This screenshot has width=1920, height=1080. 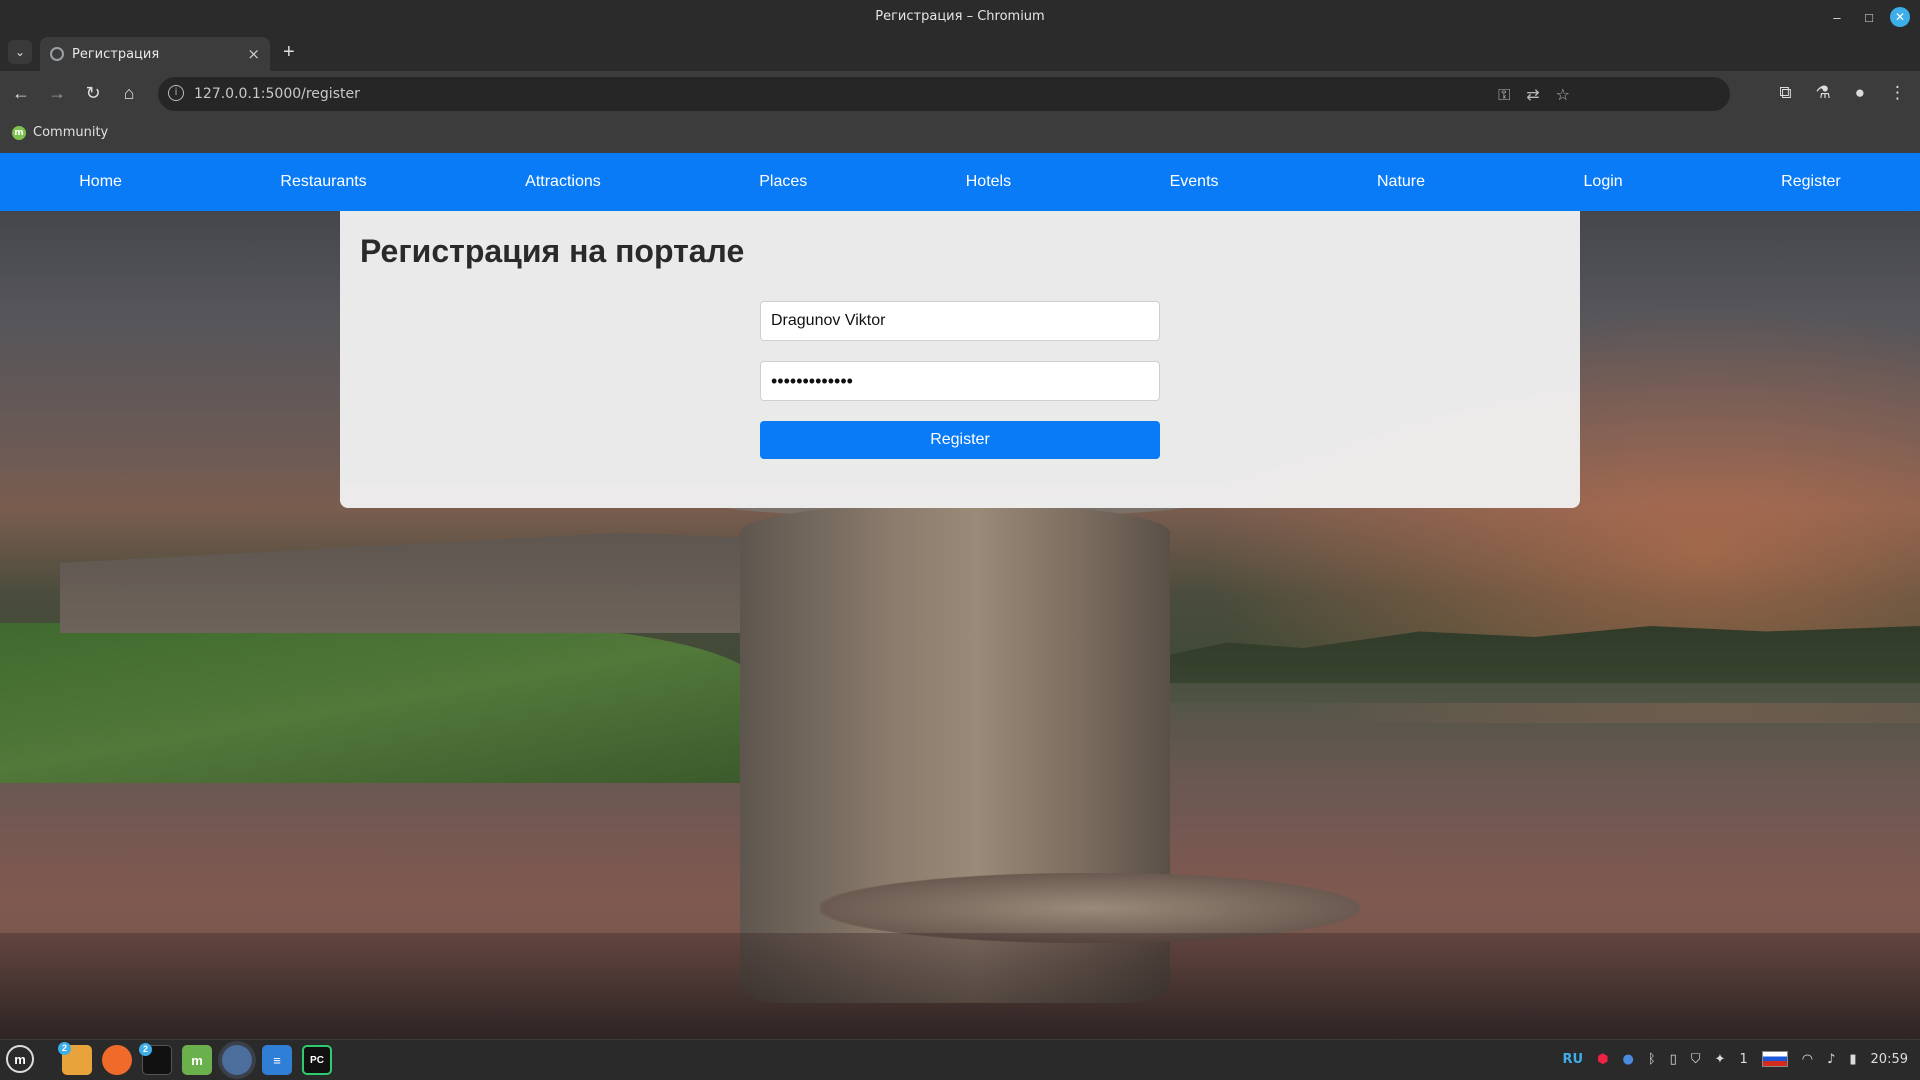 I want to click on register-button: Register, so click(x=960, y=440).